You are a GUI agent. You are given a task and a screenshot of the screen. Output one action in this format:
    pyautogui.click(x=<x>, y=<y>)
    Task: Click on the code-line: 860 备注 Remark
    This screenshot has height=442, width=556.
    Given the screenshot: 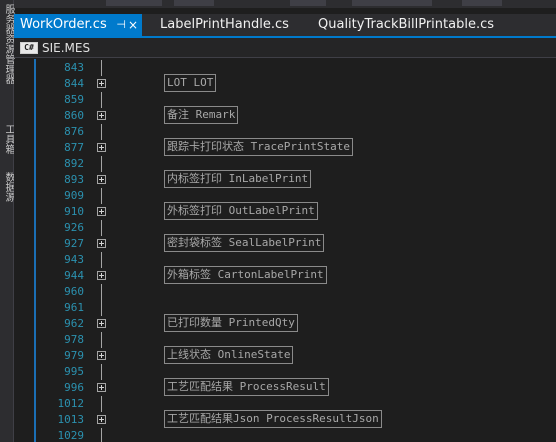 What is the action you would take?
    pyautogui.click(x=285, y=115)
    